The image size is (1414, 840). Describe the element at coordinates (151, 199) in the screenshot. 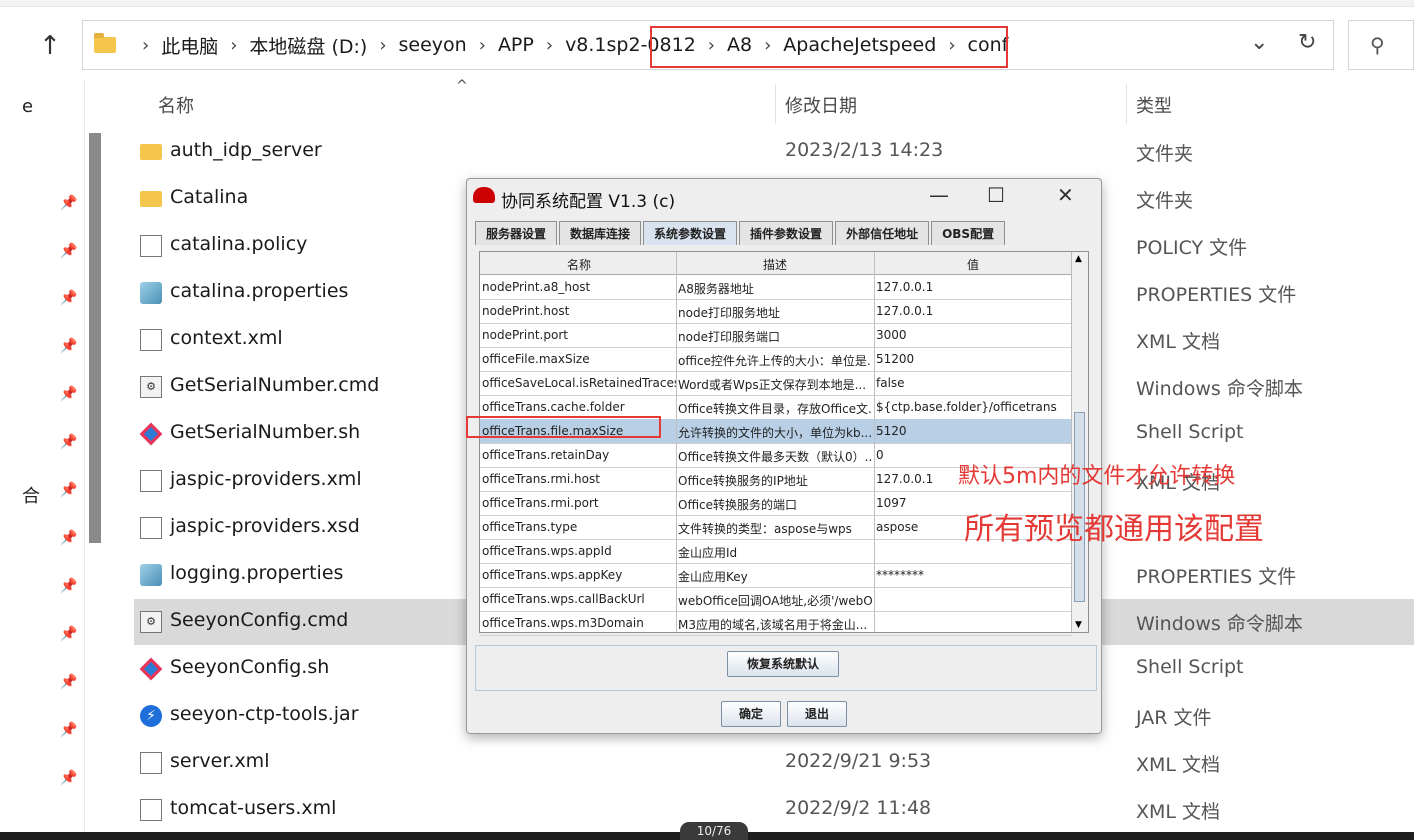

I see `folder-icon` at that location.